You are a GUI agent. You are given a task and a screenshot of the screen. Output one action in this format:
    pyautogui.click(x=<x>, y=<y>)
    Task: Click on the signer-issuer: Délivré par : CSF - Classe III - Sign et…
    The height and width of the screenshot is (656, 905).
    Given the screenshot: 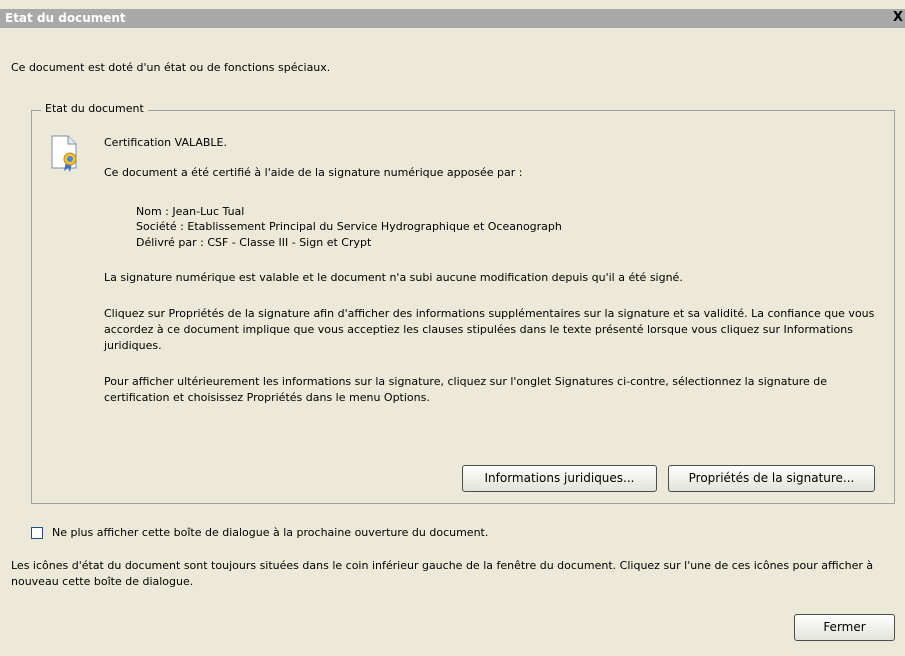 What is the action you would take?
    pyautogui.click(x=254, y=242)
    